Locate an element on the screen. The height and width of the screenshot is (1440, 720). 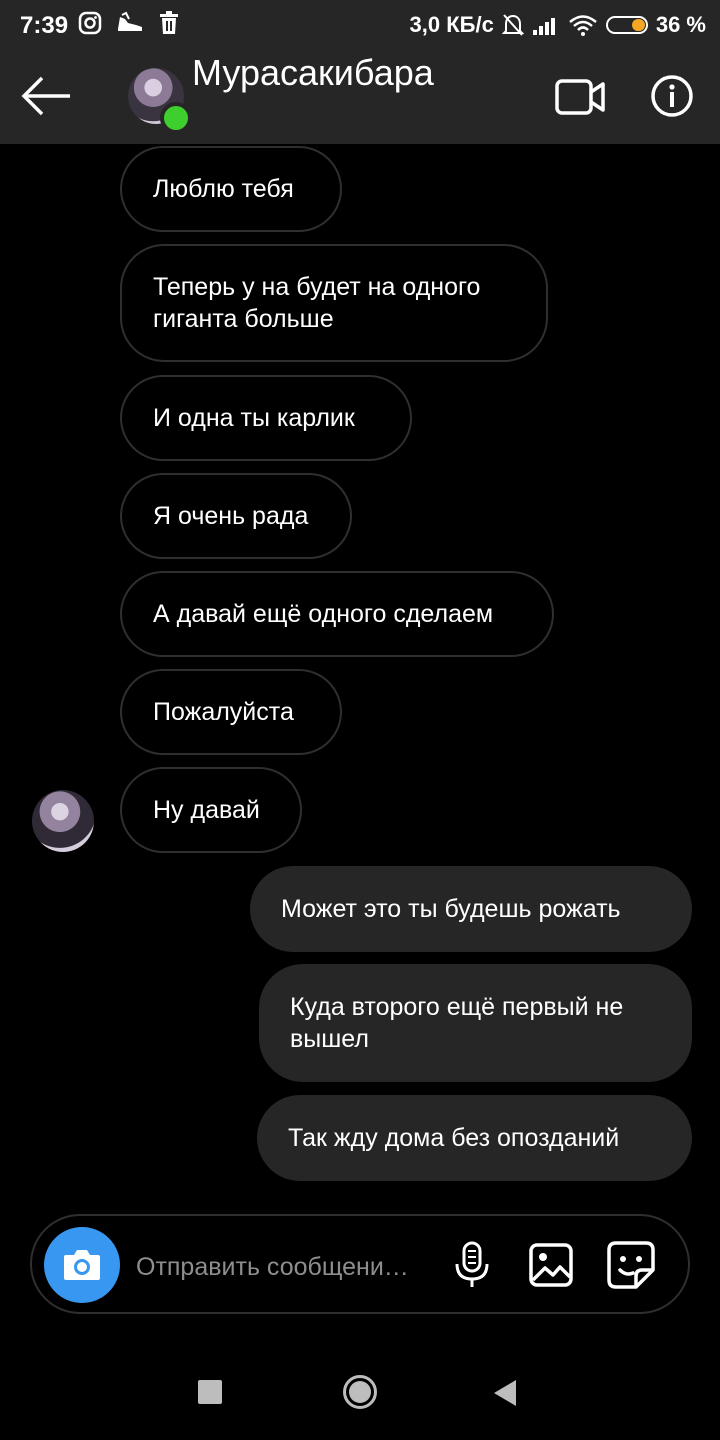
message-composer is located at coordinates (360, 1264).